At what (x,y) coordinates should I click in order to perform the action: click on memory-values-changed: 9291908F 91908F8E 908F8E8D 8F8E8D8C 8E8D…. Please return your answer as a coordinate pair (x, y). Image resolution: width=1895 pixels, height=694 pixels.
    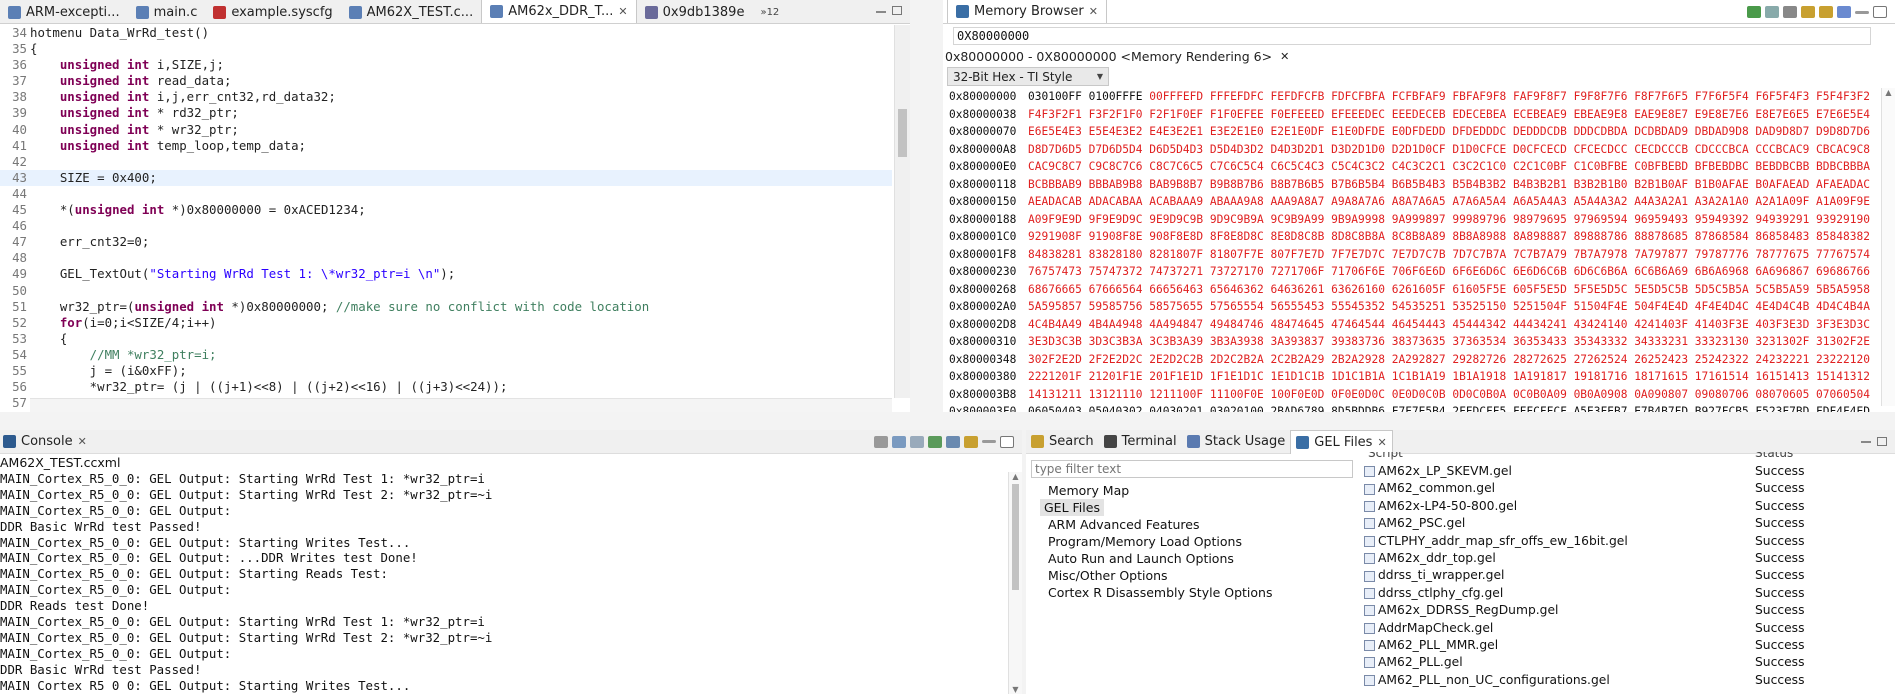
    Looking at the image, I should click on (1449, 237).